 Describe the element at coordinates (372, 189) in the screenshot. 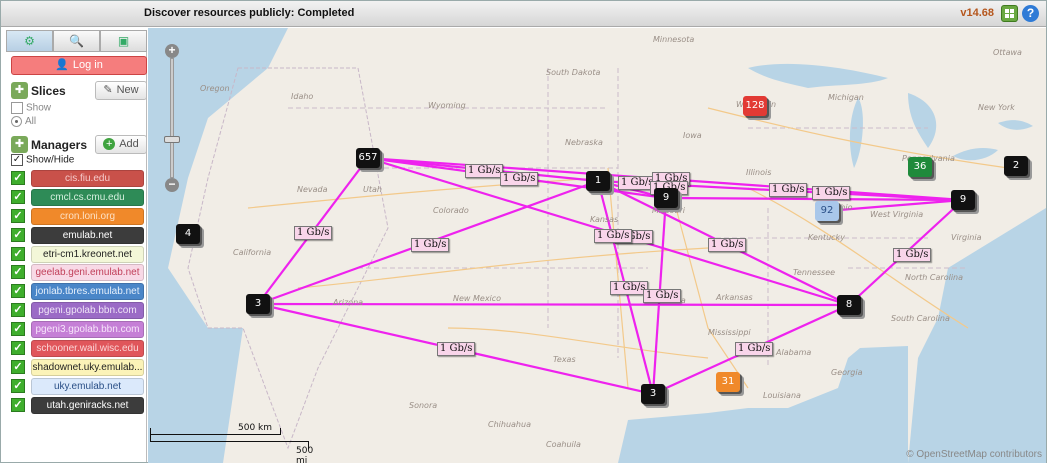

I see `place-label: Utah` at that location.